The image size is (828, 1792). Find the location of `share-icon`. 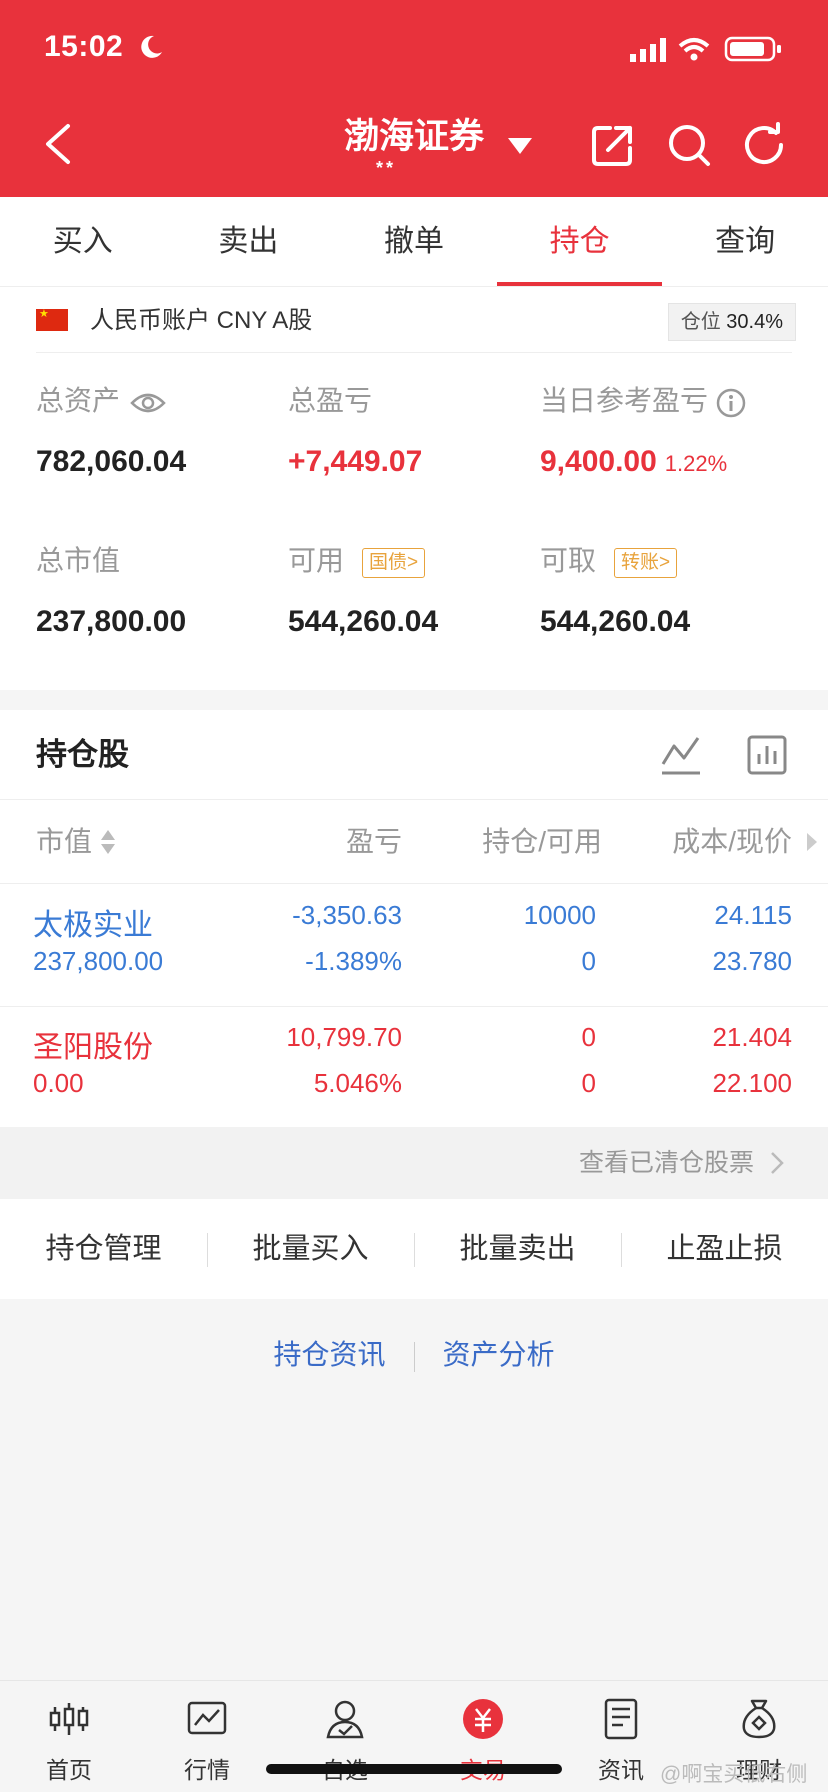

share-icon is located at coordinates (613, 145).